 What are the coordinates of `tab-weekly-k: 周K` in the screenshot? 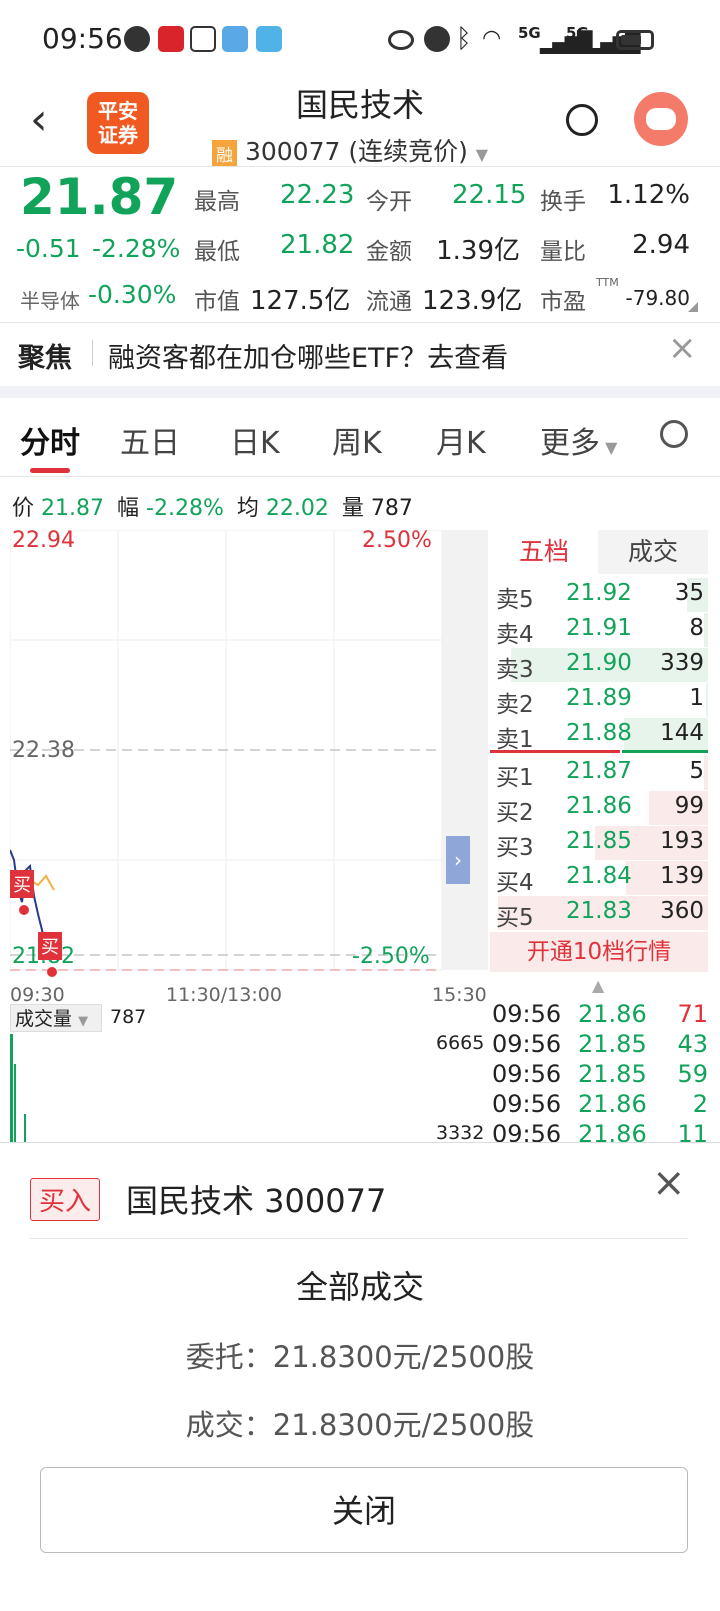 It's located at (357, 440).